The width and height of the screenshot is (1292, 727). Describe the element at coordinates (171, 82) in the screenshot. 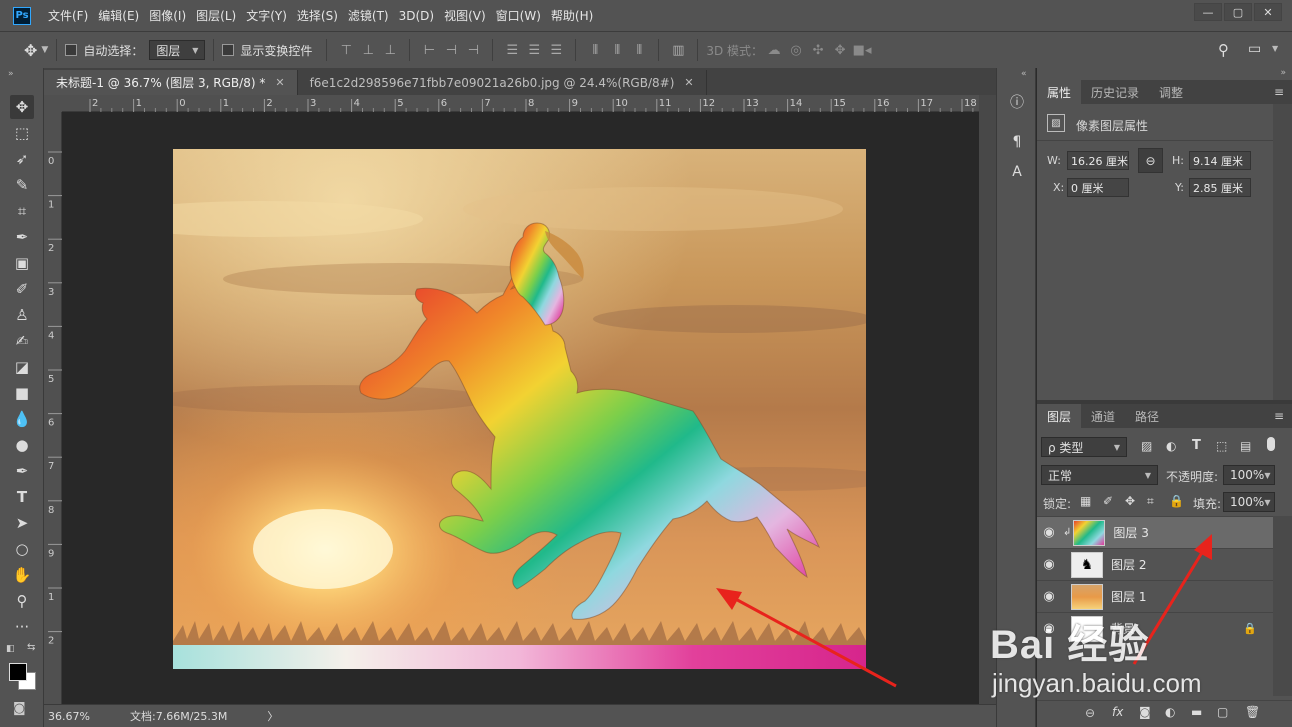

I see `tab-untitled-1: 未标题-1 @ 36.7% (图层 3, RGB/8) * ✕` at that location.